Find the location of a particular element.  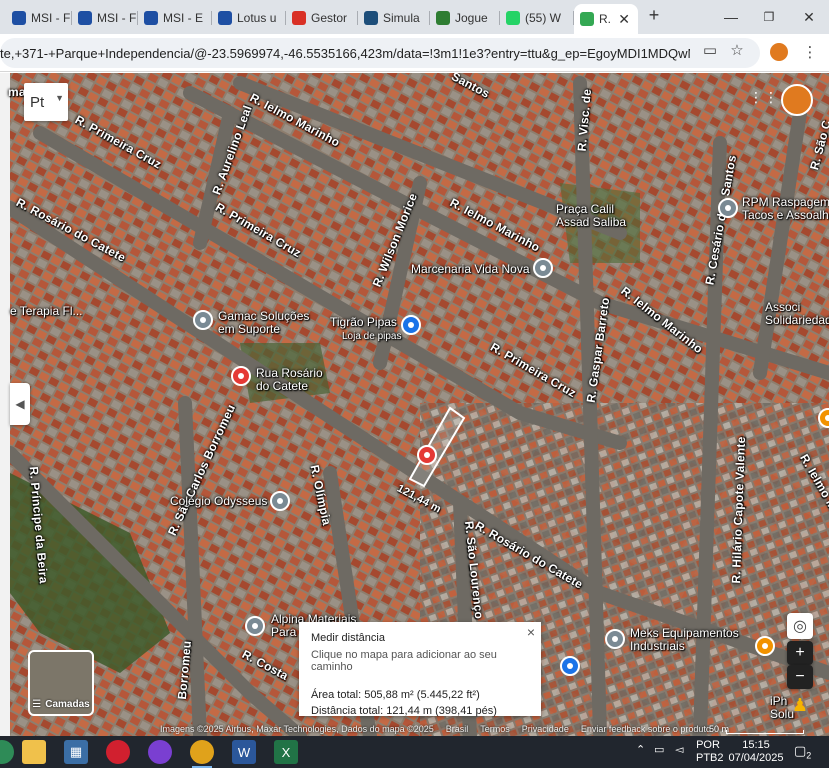

clock: 15:15 07/04/2025 is located at coordinates (756, 752).